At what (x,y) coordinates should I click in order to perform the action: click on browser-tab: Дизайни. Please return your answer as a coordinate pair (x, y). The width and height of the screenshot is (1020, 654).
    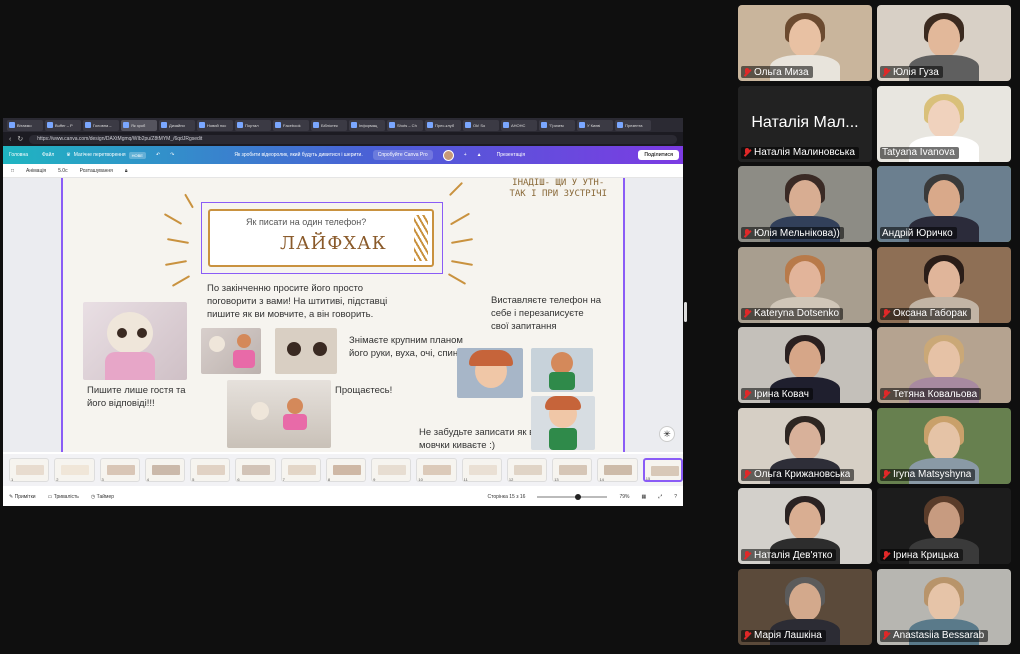
    Looking at the image, I should click on (177, 125).